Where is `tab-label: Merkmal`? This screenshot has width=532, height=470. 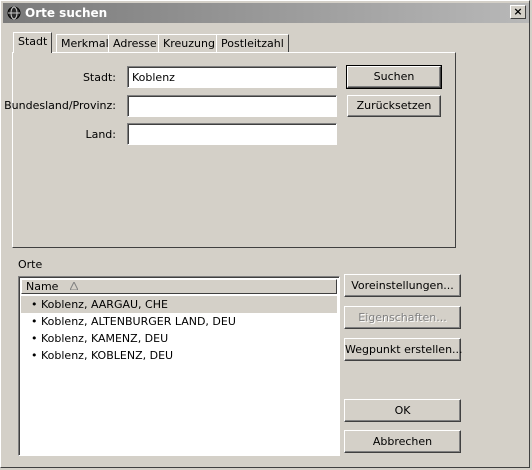 tab-label: Merkmal is located at coordinates (85, 43).